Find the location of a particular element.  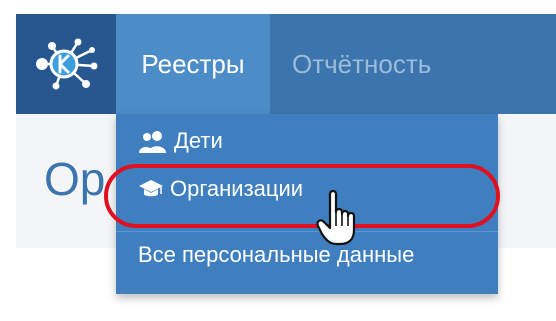

nav-tab-reports: Отчётность is located at coordinates (370, 64).